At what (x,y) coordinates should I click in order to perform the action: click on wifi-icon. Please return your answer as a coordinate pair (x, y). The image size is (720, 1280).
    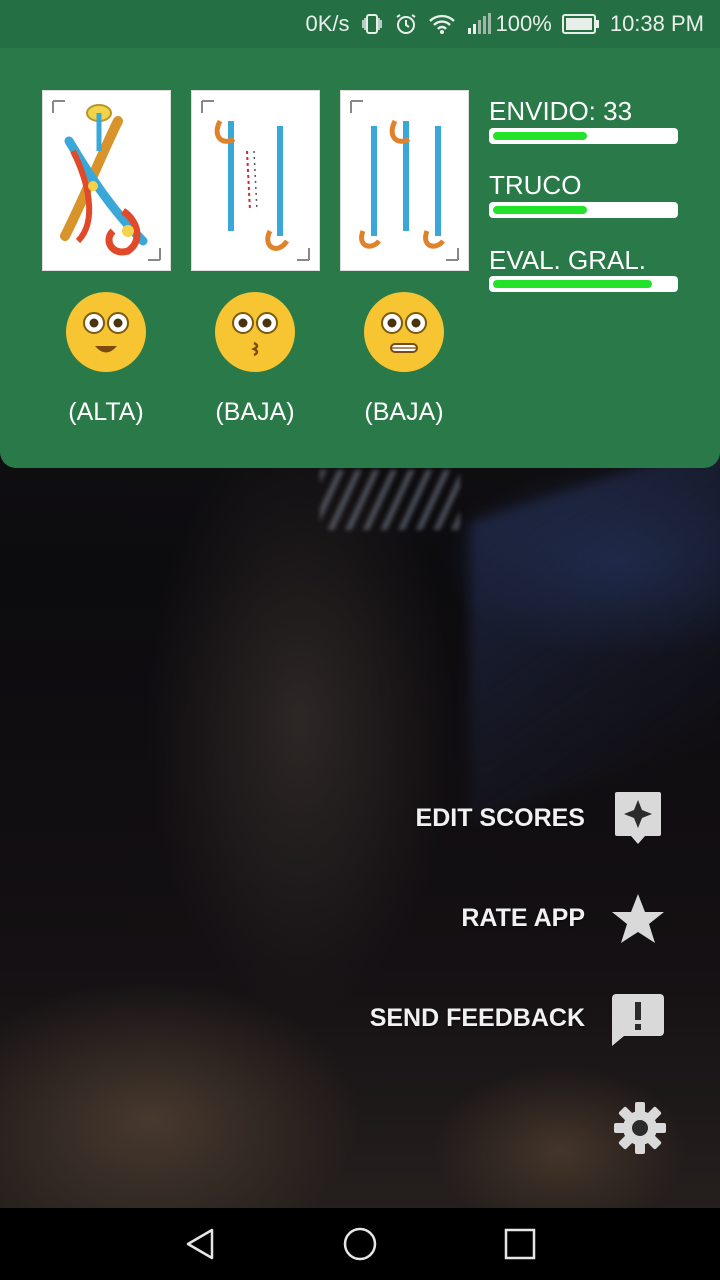
    Looking at the image, I should click on (442, 24).